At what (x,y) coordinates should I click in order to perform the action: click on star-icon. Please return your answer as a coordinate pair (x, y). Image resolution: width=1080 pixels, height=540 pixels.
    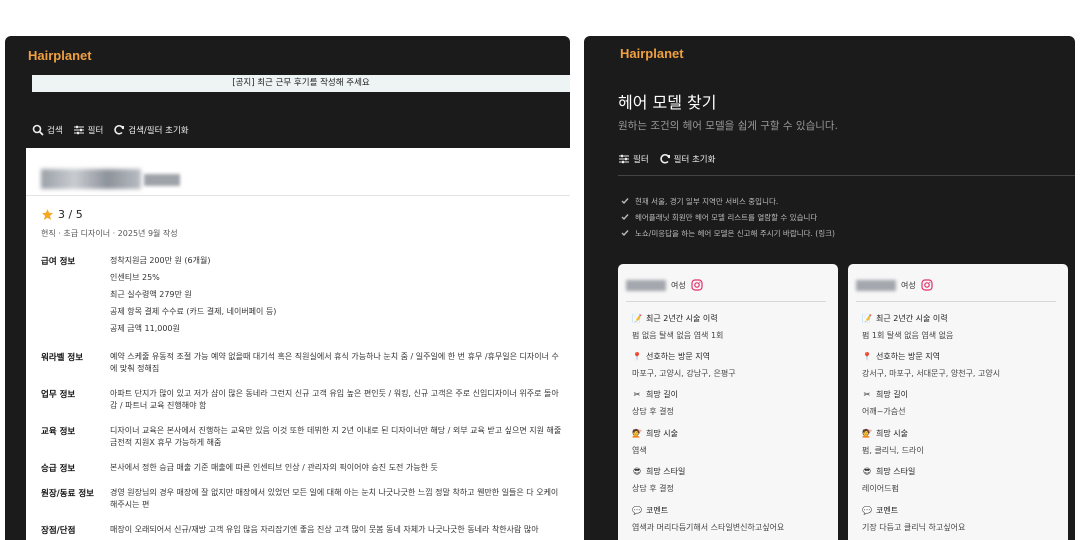
    Looking at the image, I should click on (47, 214).